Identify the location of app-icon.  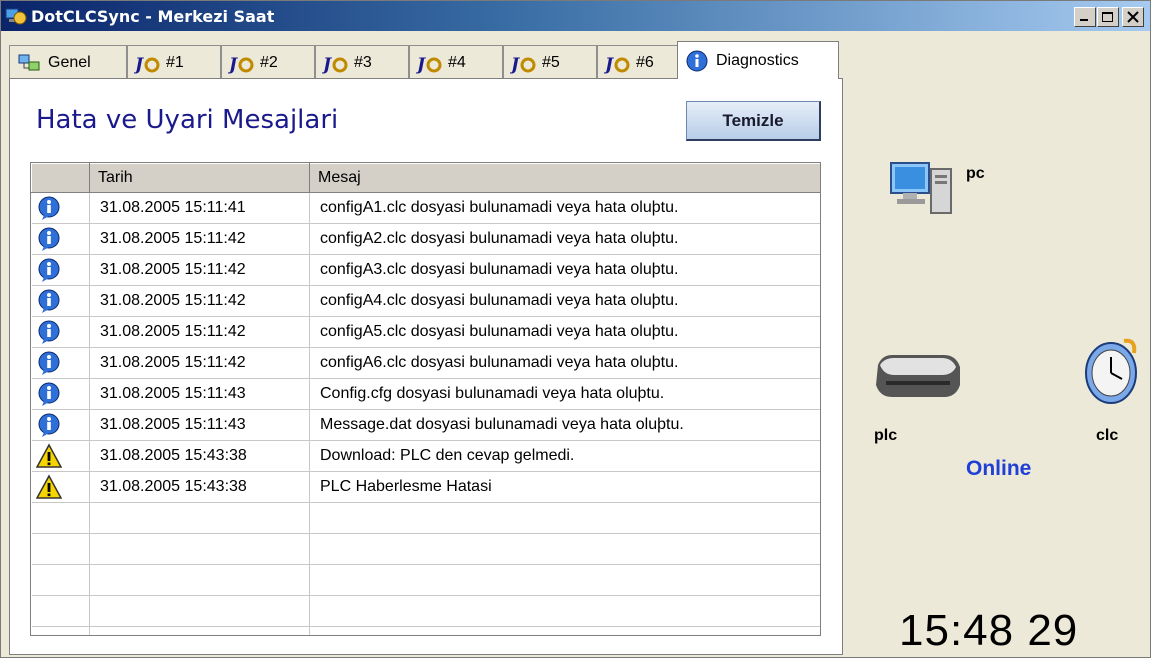
(16, 16).